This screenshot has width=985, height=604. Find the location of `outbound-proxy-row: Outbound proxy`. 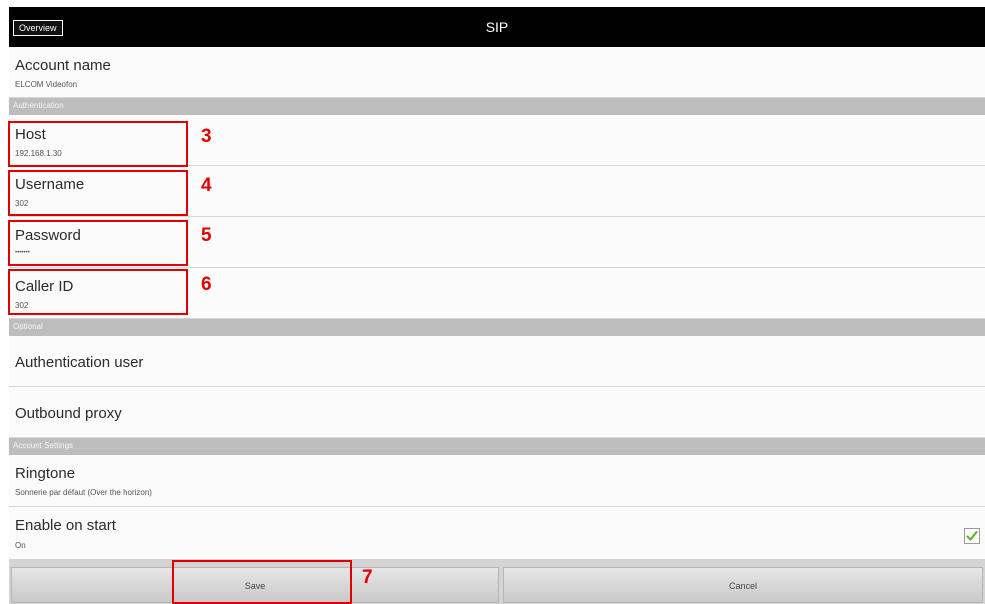

outbound-proxy-row: Outbound proxy is located at coordinates (497, 412).